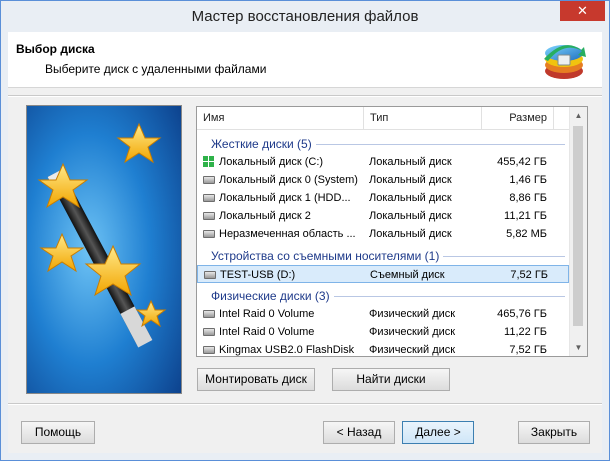  I want to click on column-header-size: Размер, so click(518, 118).